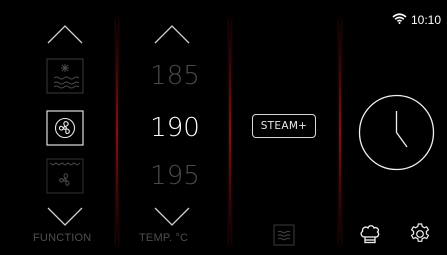 Image resolution: width=447 pixels, height=255 pixels. What do you see at coordinates (399, 20) in the screenshot?
I see `wifi-icon` at bounding box center [399, 20].